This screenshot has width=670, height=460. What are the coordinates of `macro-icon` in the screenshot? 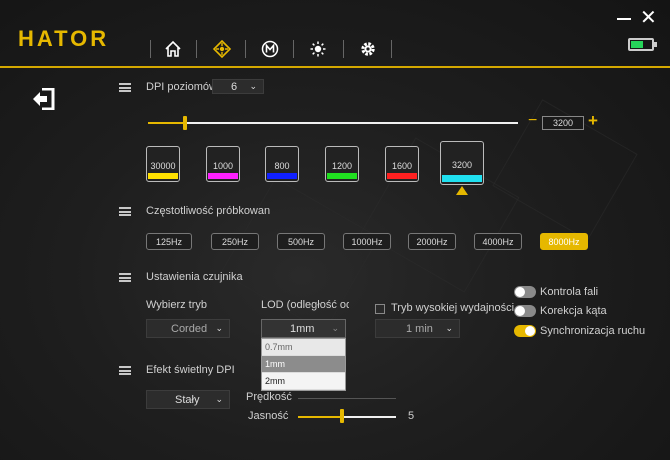 It's located at (270, 49).